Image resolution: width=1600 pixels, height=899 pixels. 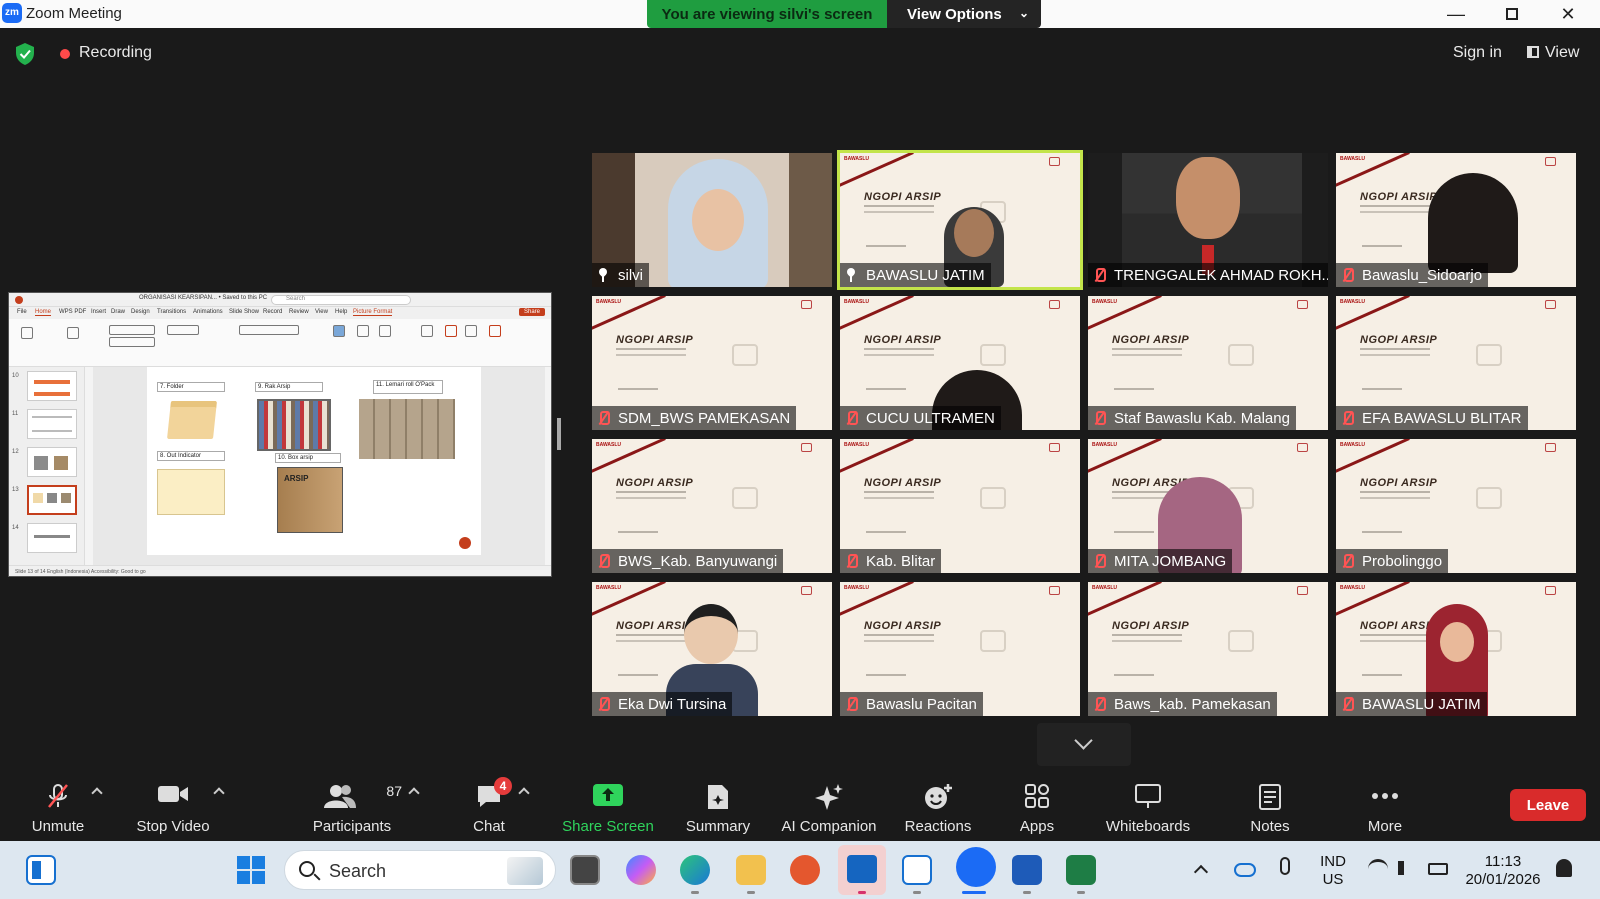 What do you see at coordinates (751, 892) in the screenshot?
I see `running-indicator` at bounding box center [751, 892].